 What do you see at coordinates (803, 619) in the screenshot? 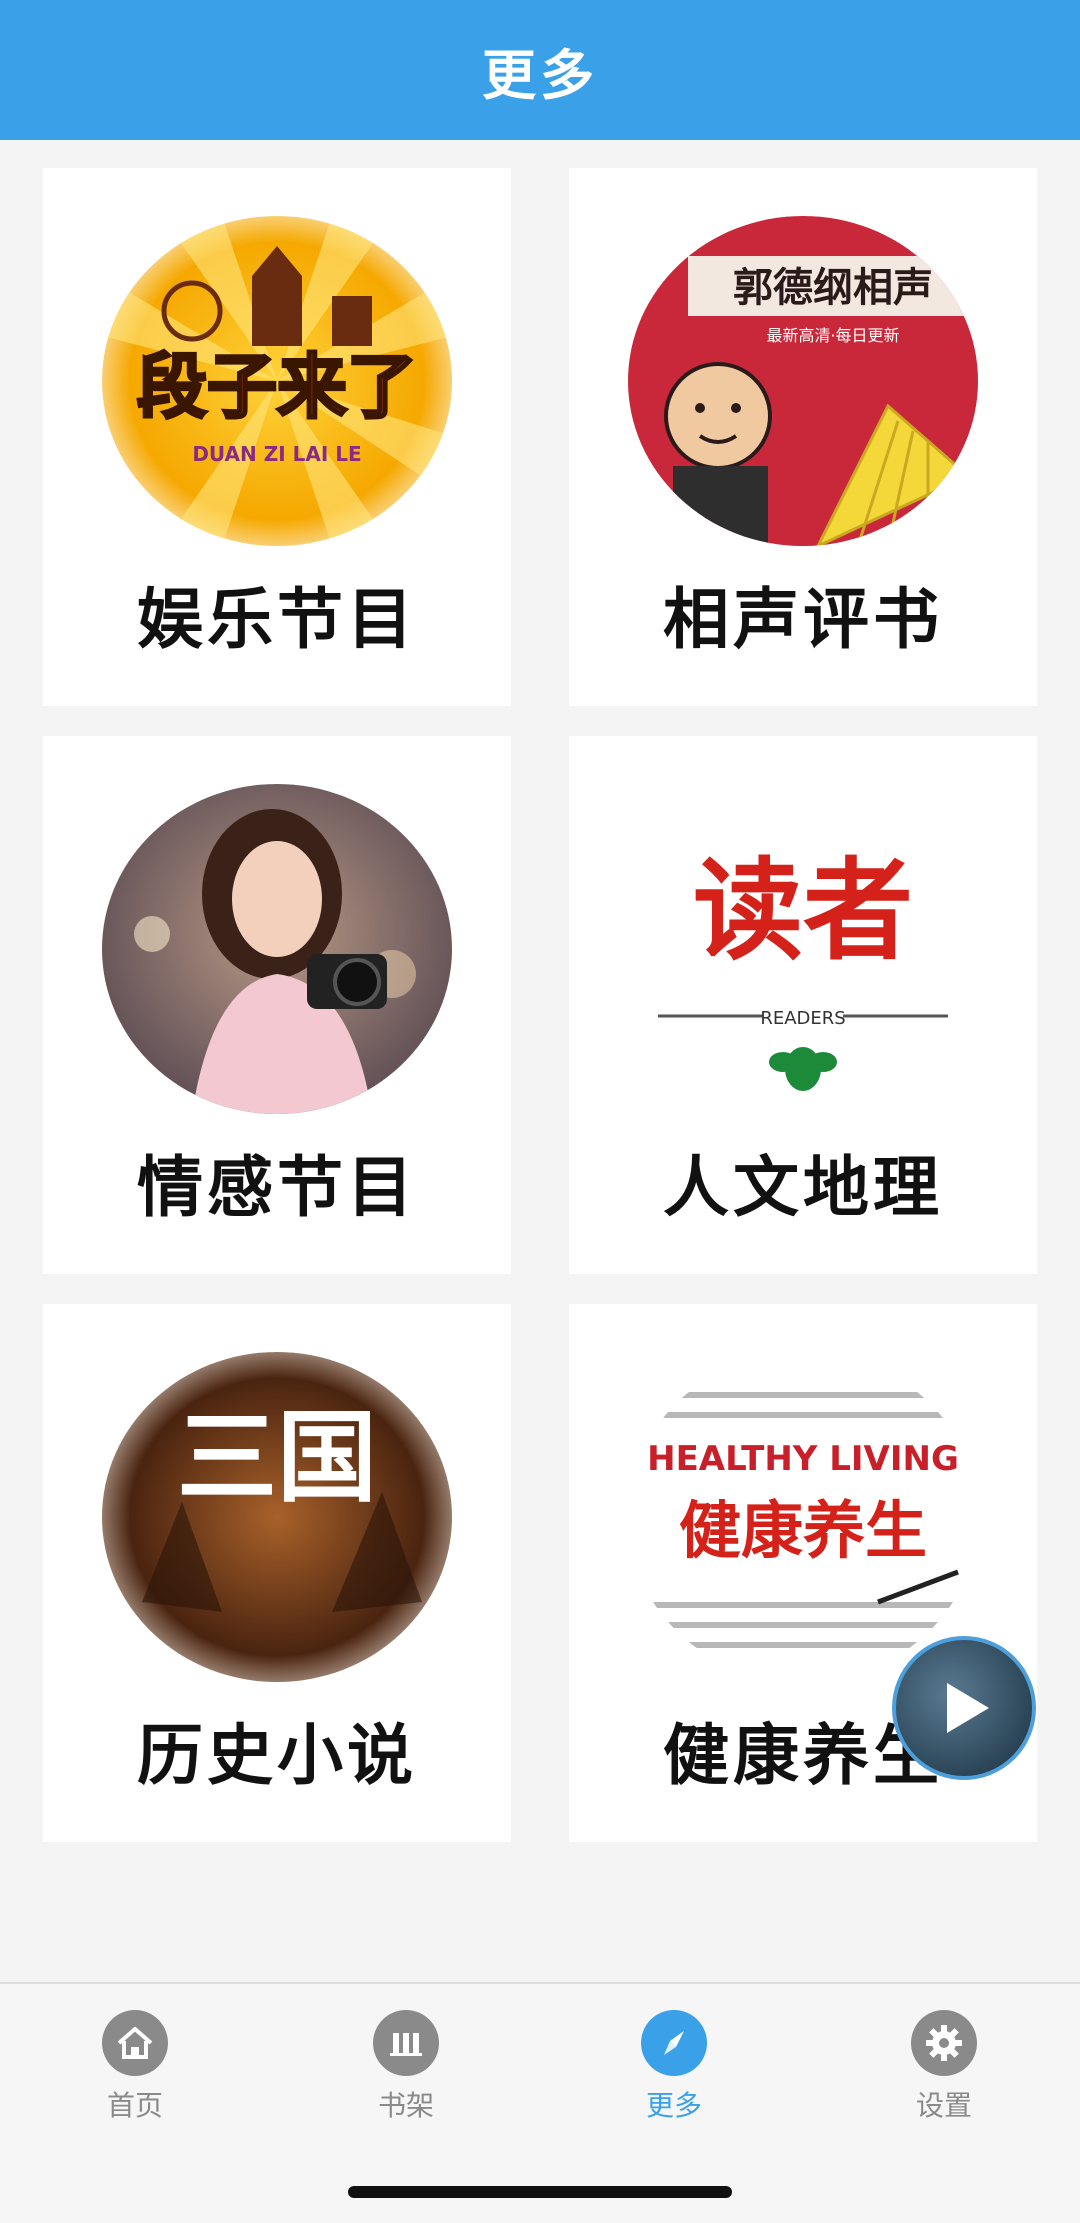
I see `category-label: 相声评书` at bounding box center [803, 619].